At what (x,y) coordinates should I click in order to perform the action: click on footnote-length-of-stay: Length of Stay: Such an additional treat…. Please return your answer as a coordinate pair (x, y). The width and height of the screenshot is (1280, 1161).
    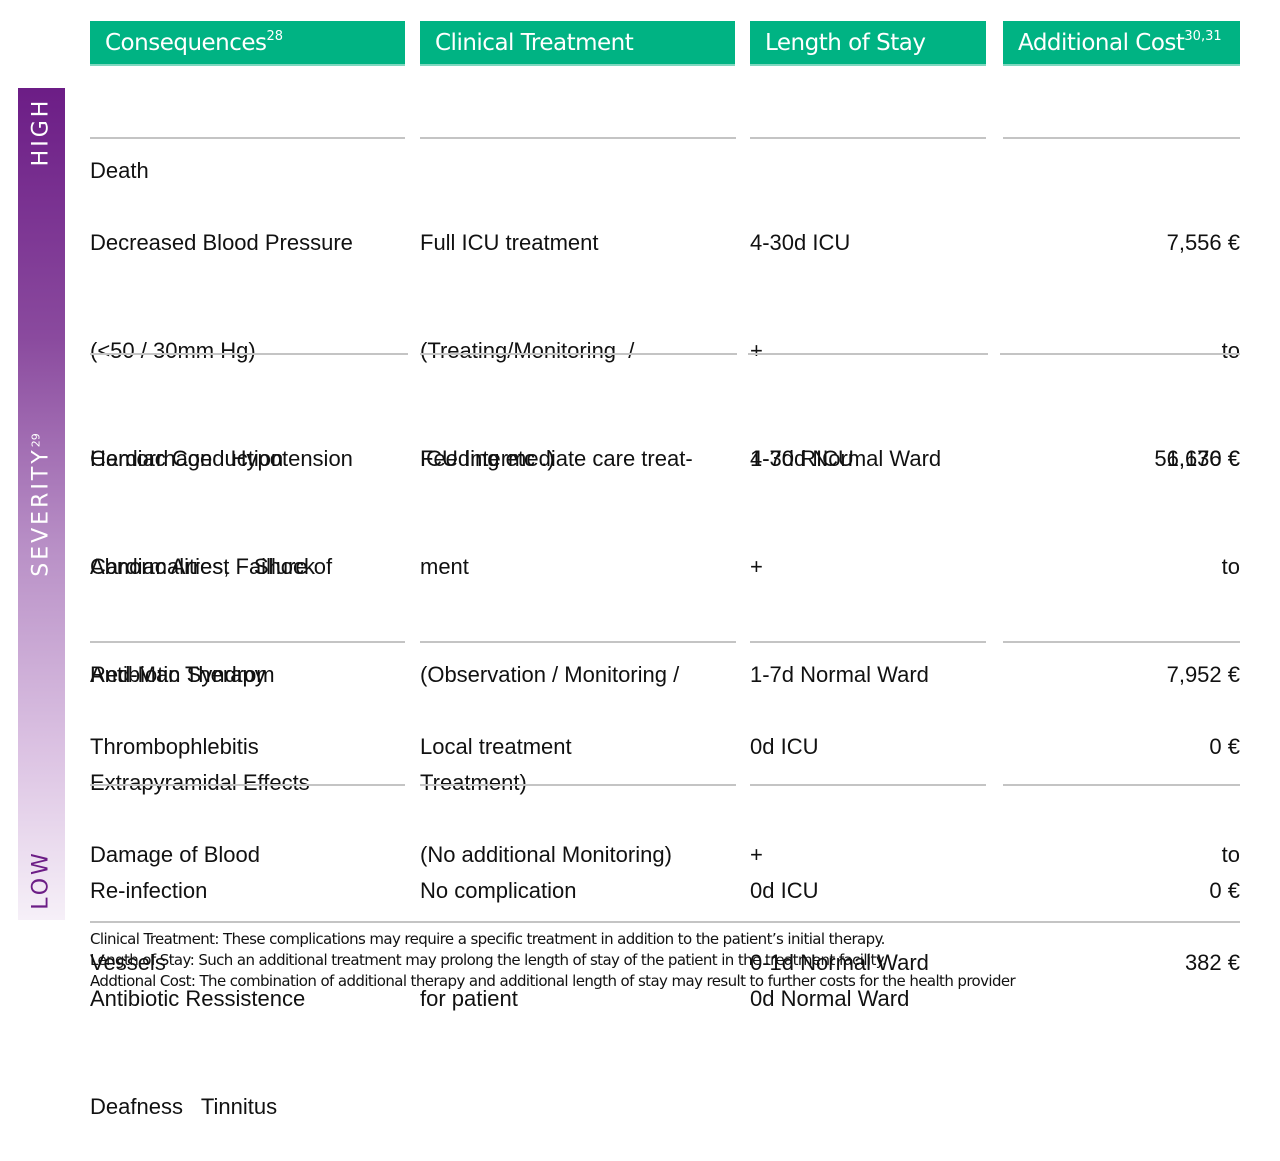
    Looking at the image, I should click on (488, 960).